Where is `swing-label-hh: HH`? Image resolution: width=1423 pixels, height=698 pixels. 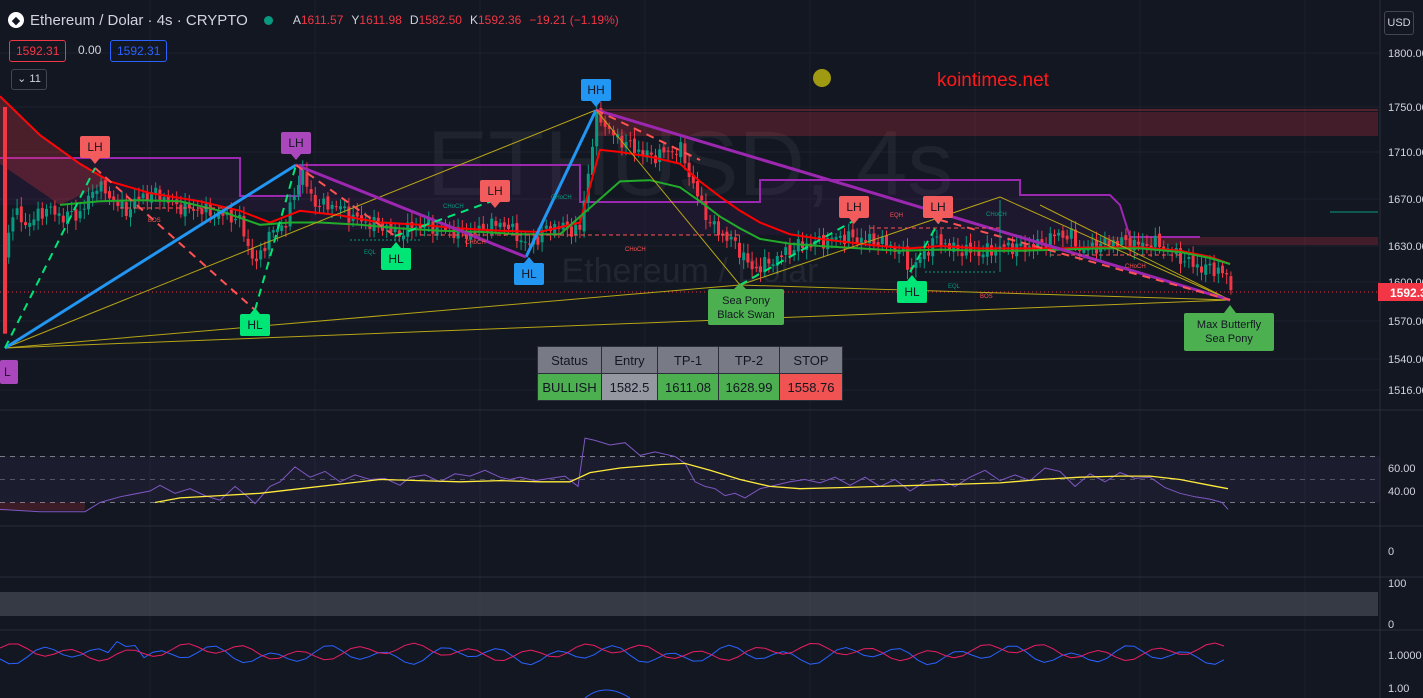 swing-label-hh: HH is located at coordinates (596, 93).